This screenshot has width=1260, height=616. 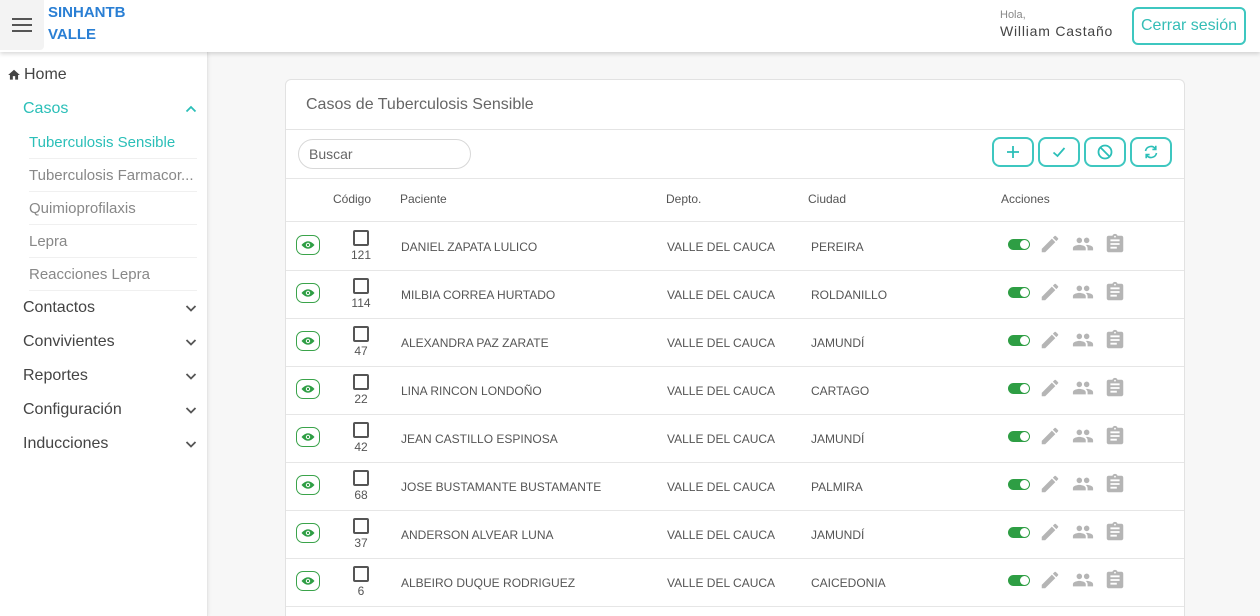 What do you see at coordinates (384, 154) in the screenshot?
I see `search-input` at bounding box center [384, 154].